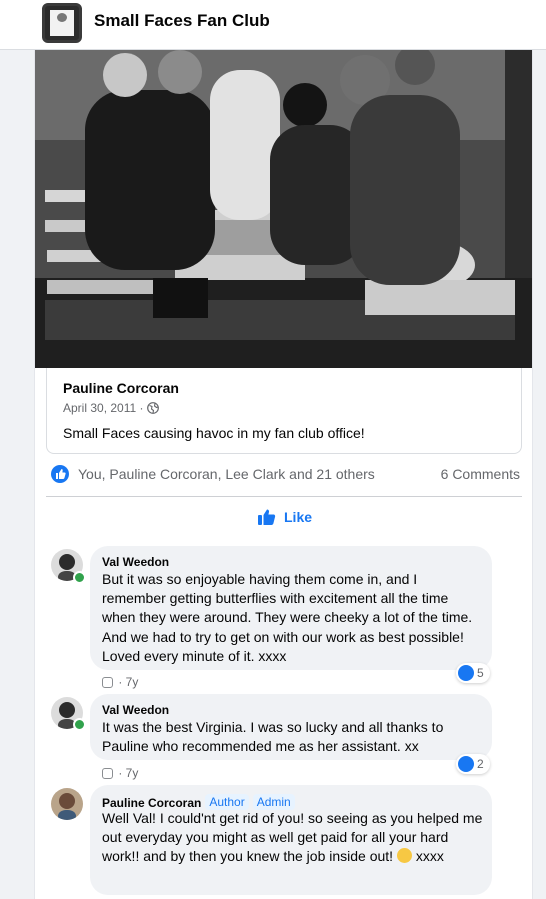 The height and width of the screenshot is (899, 546). I want to click on divider, so click(284, 496).